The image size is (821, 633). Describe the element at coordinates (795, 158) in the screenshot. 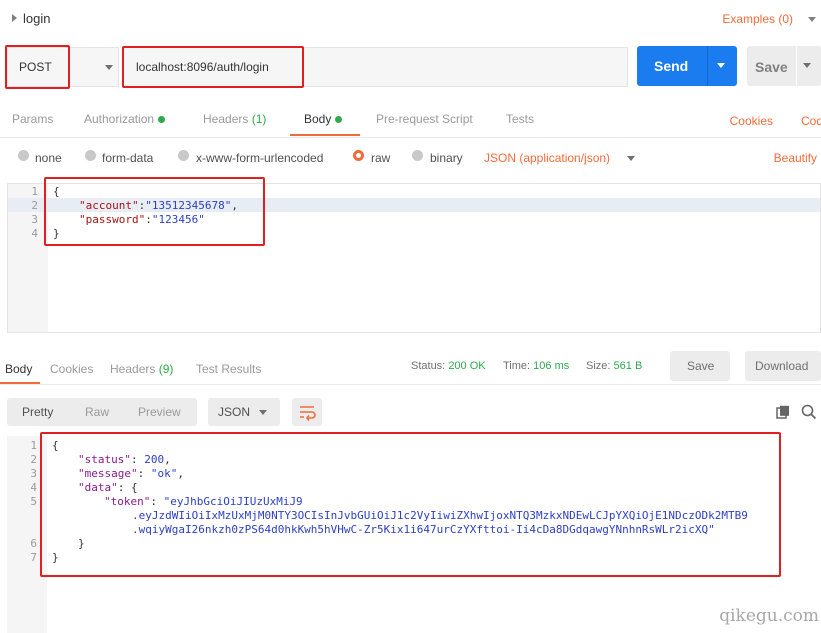

I see `beautify-link: Beautify` at that location.